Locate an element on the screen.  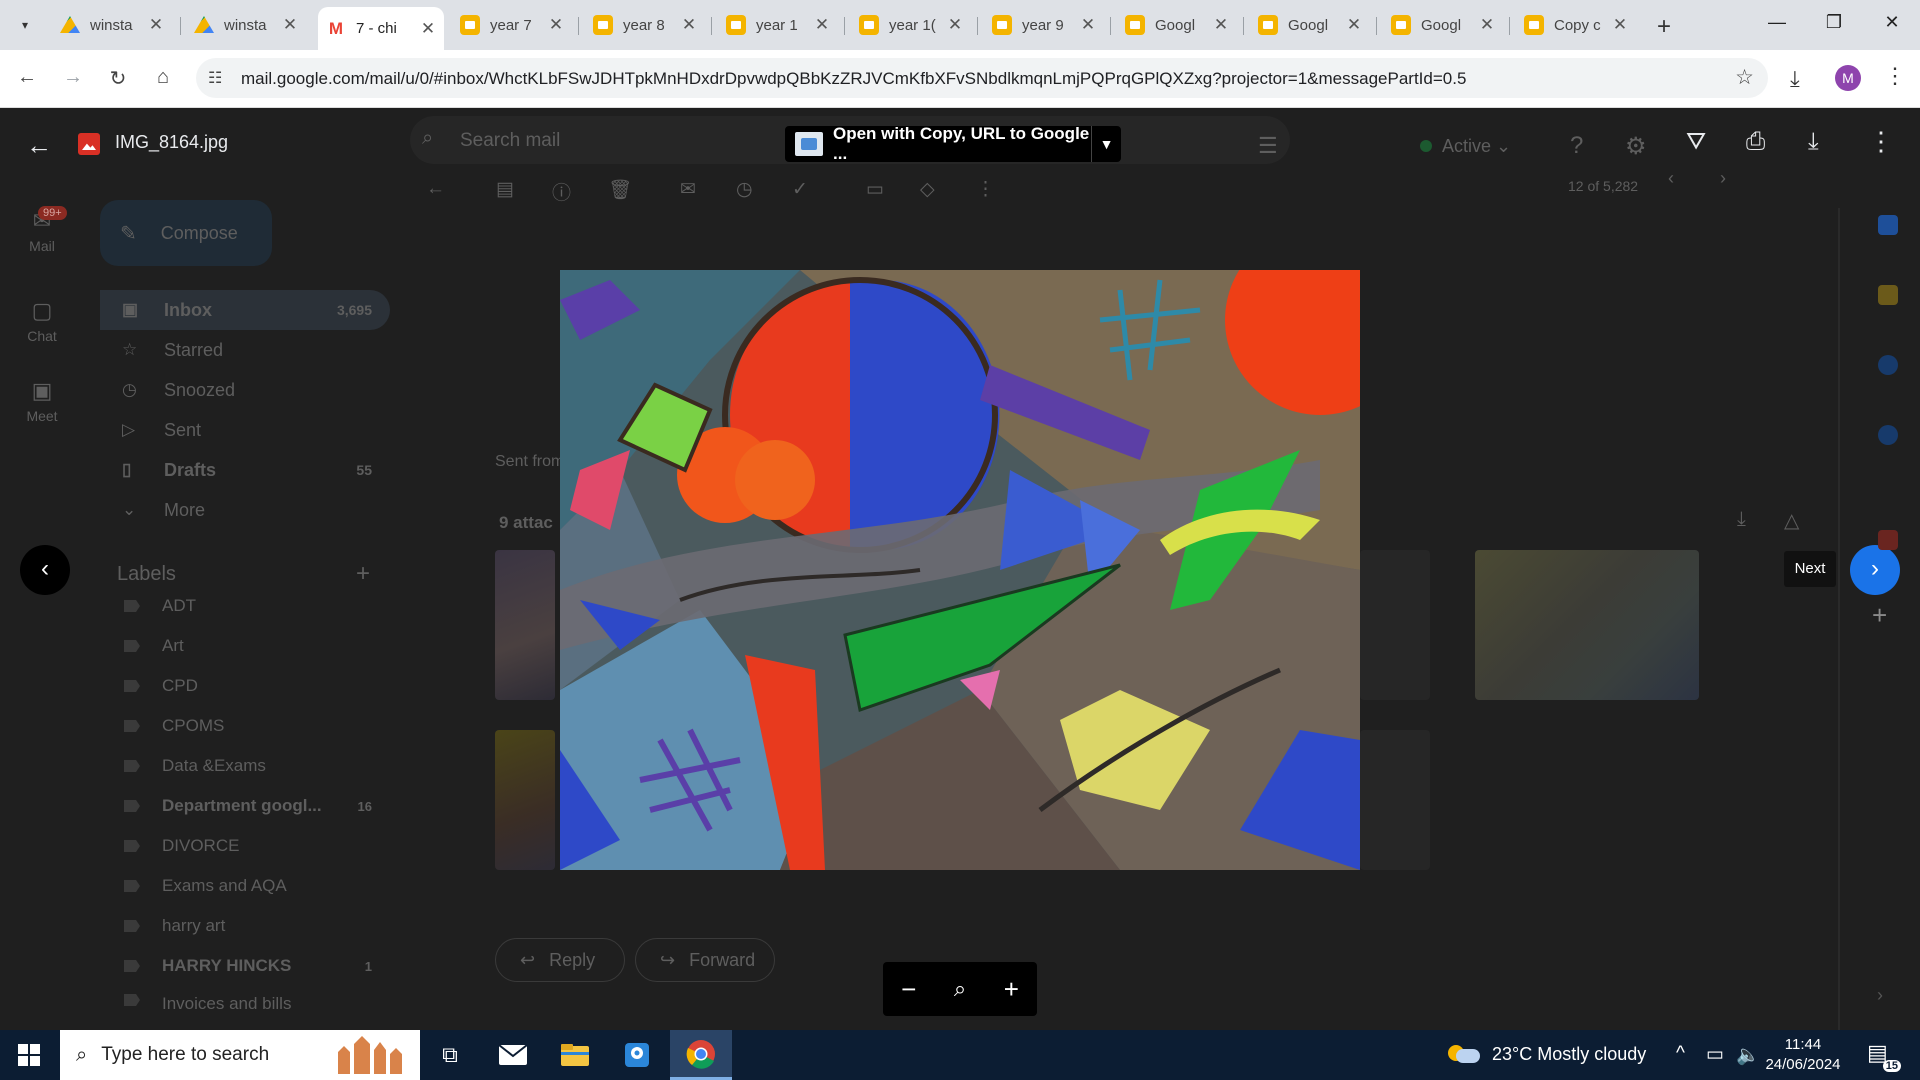
browser-tab: year 1( ✕ is located at coordinates (911, 25).